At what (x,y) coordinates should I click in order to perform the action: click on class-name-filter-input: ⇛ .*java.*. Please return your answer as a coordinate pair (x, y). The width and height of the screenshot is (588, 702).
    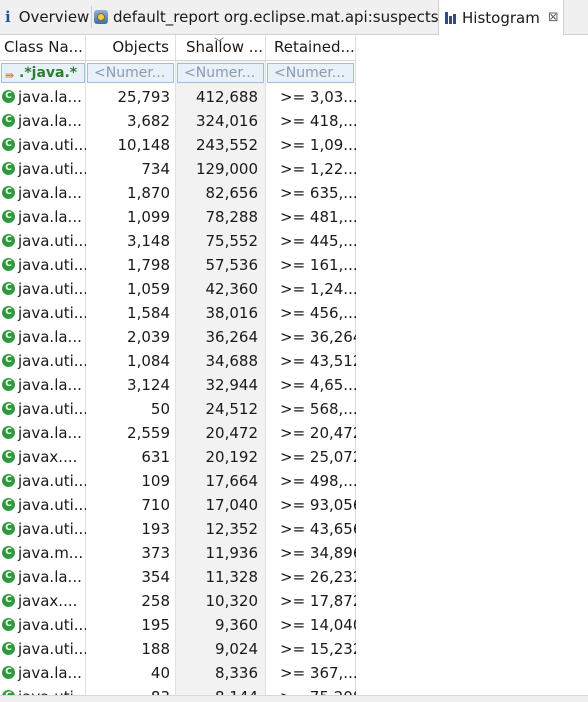
    Looking at the image, I should click on (43, 73).